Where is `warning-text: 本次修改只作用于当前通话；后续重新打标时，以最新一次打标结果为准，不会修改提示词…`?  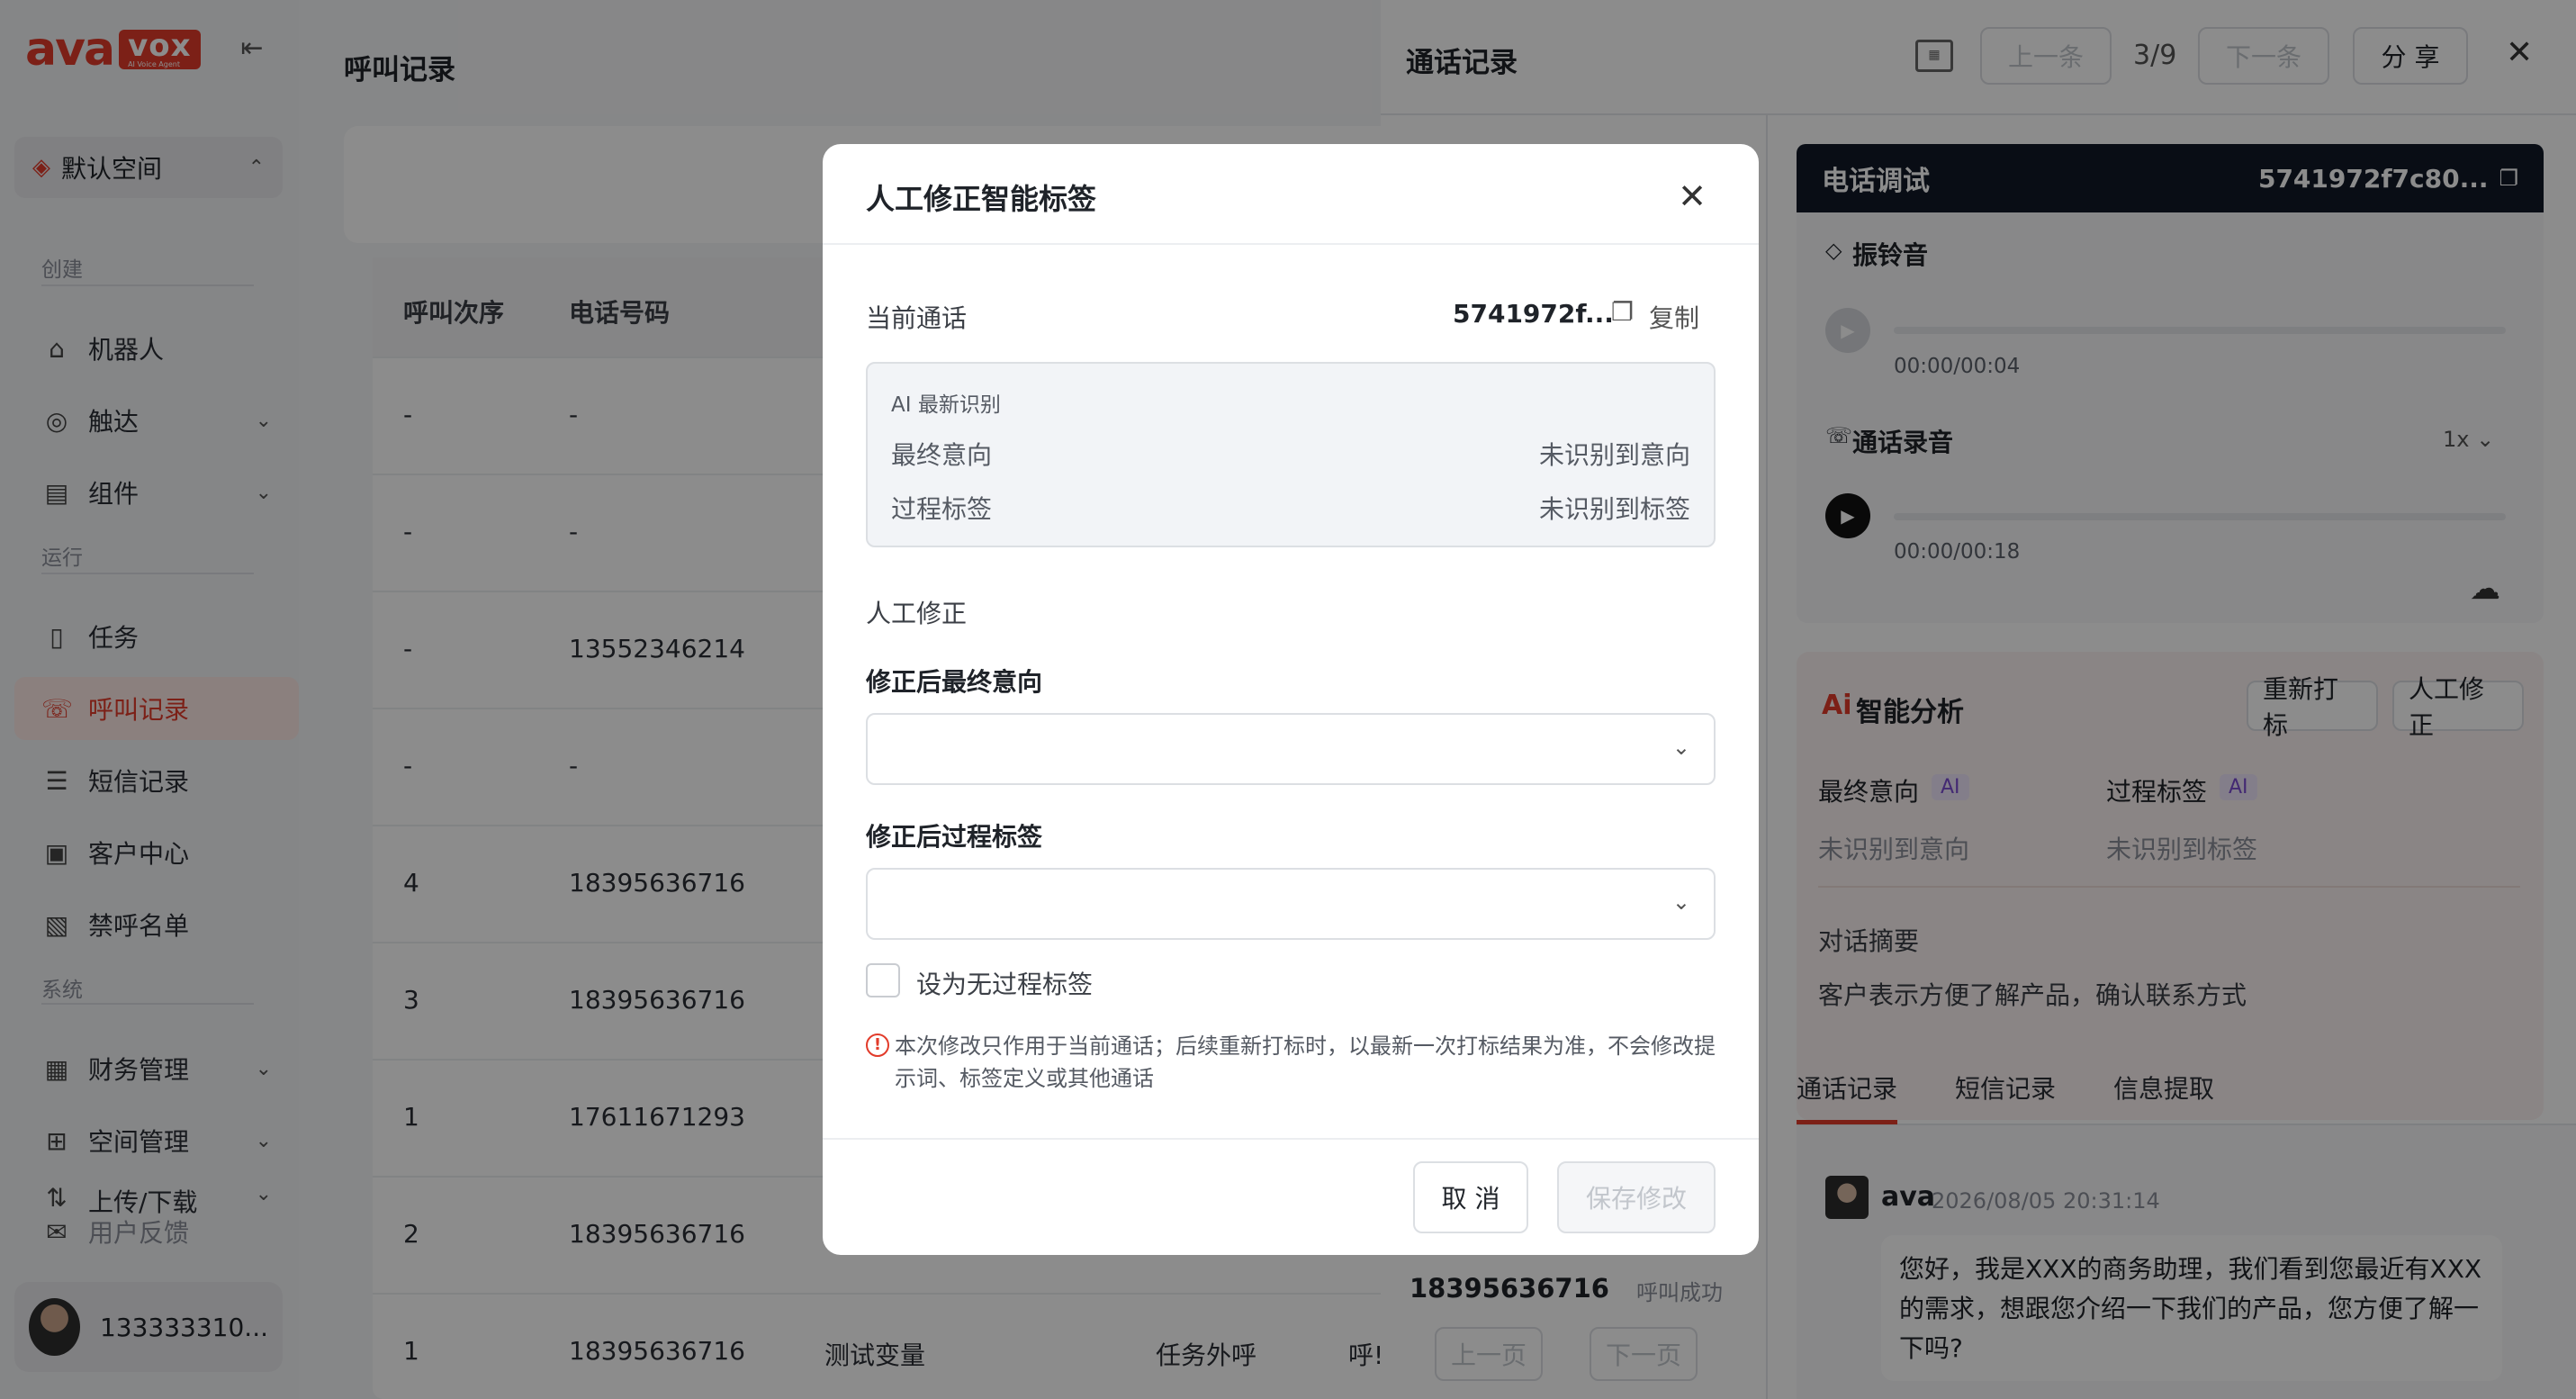 warning-text: 本次修改只作用于当前通话；后续重新打标时，以最新一次打标结果为准，不会修改提示词… is located at coordinates (1305, 1062).